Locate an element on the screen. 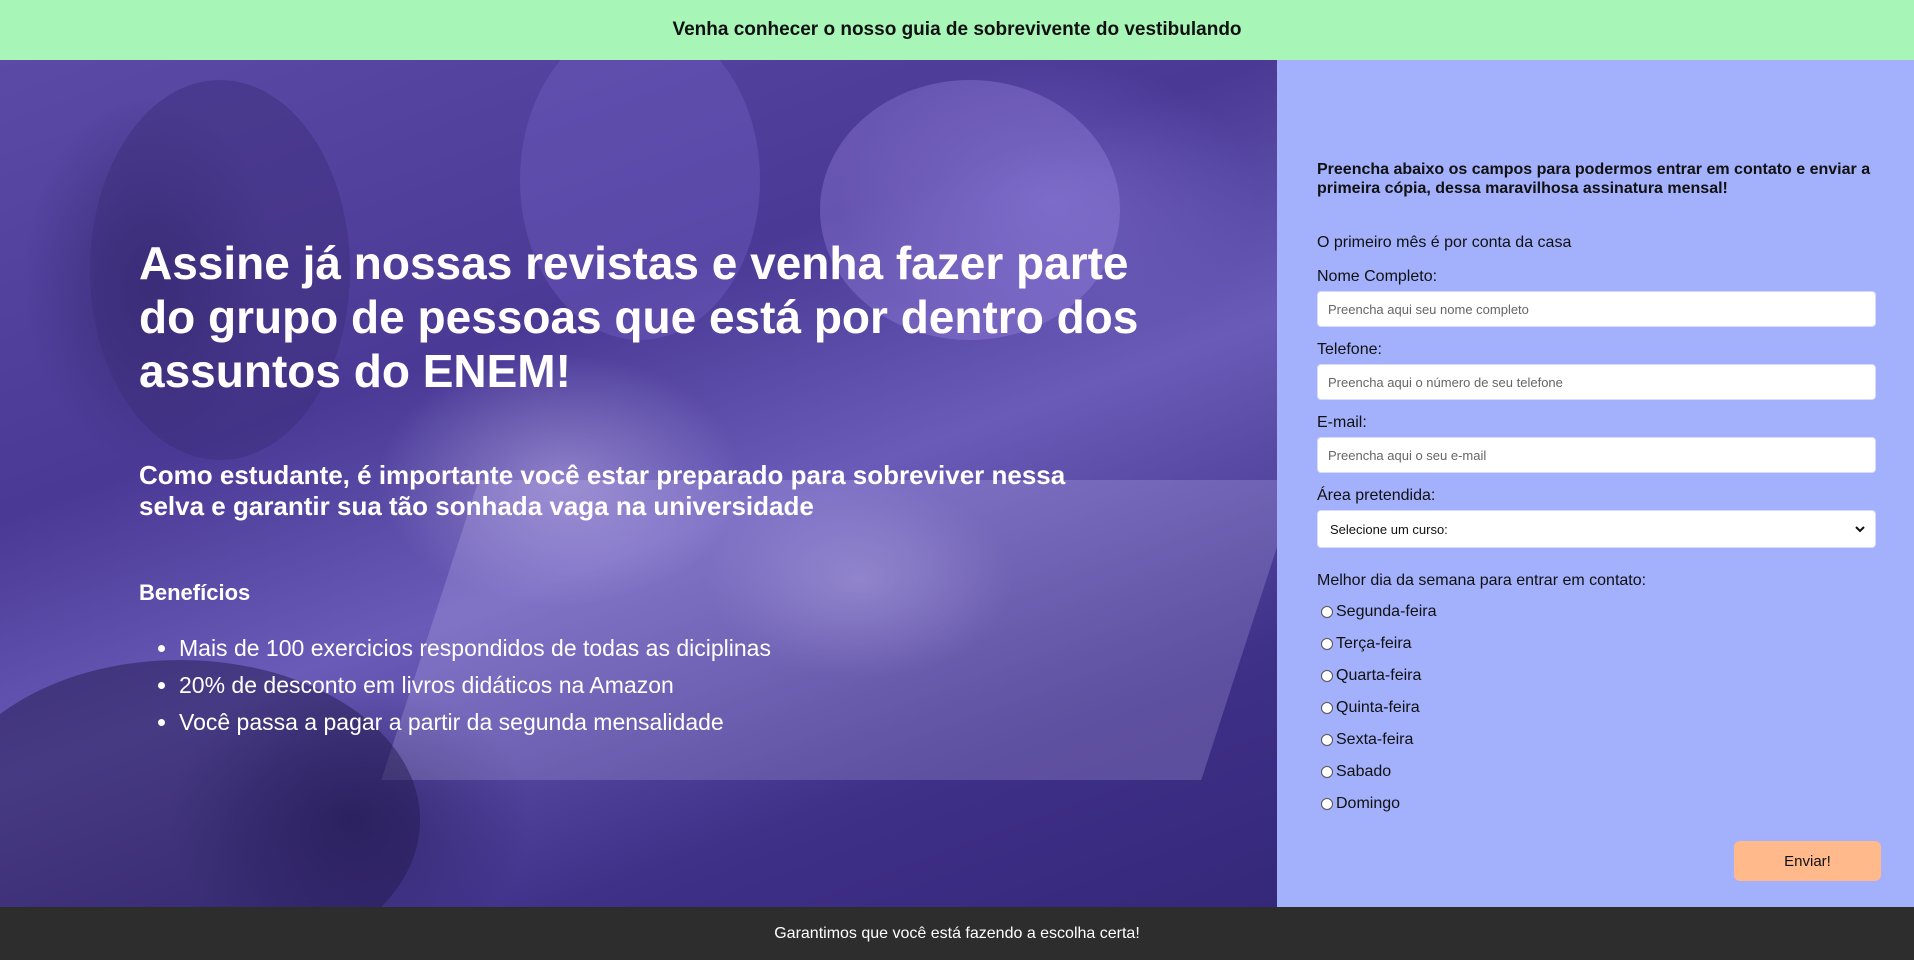 This screenshot has width=1914, height=960. day-option-quinta: Quinta-feira is located at coordinates (1370, 708).